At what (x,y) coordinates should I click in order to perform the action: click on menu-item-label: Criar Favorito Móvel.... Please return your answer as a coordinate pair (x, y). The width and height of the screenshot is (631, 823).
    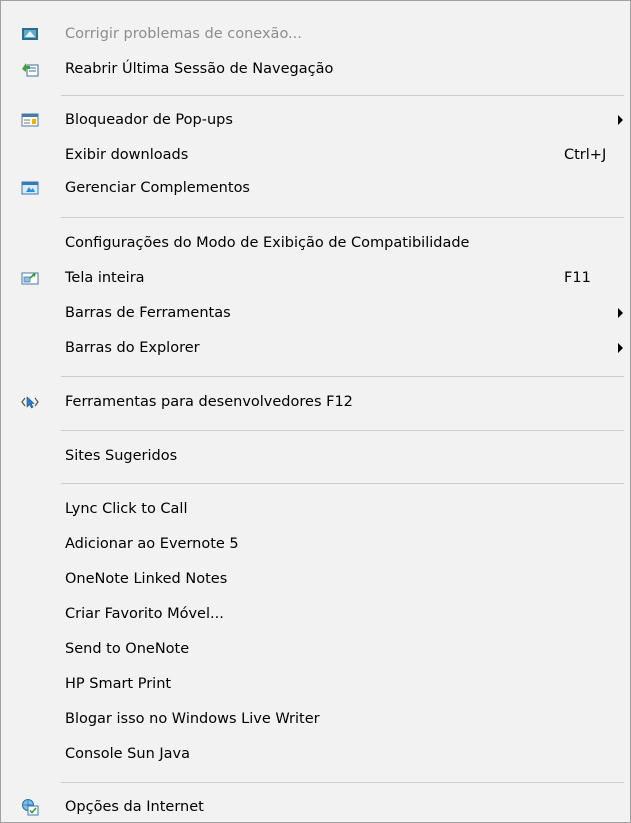
    Looking at the image, I should click on (144, 614).